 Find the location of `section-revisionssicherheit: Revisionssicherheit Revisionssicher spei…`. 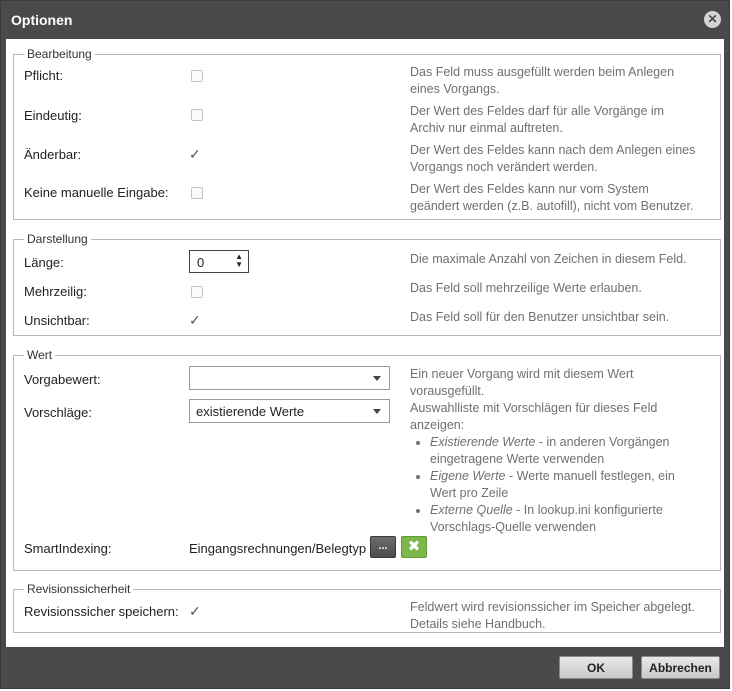

section-revisionssicherheit: Revisionssicherheit Revisionssicher spei… is located at coordinates (367, 607).